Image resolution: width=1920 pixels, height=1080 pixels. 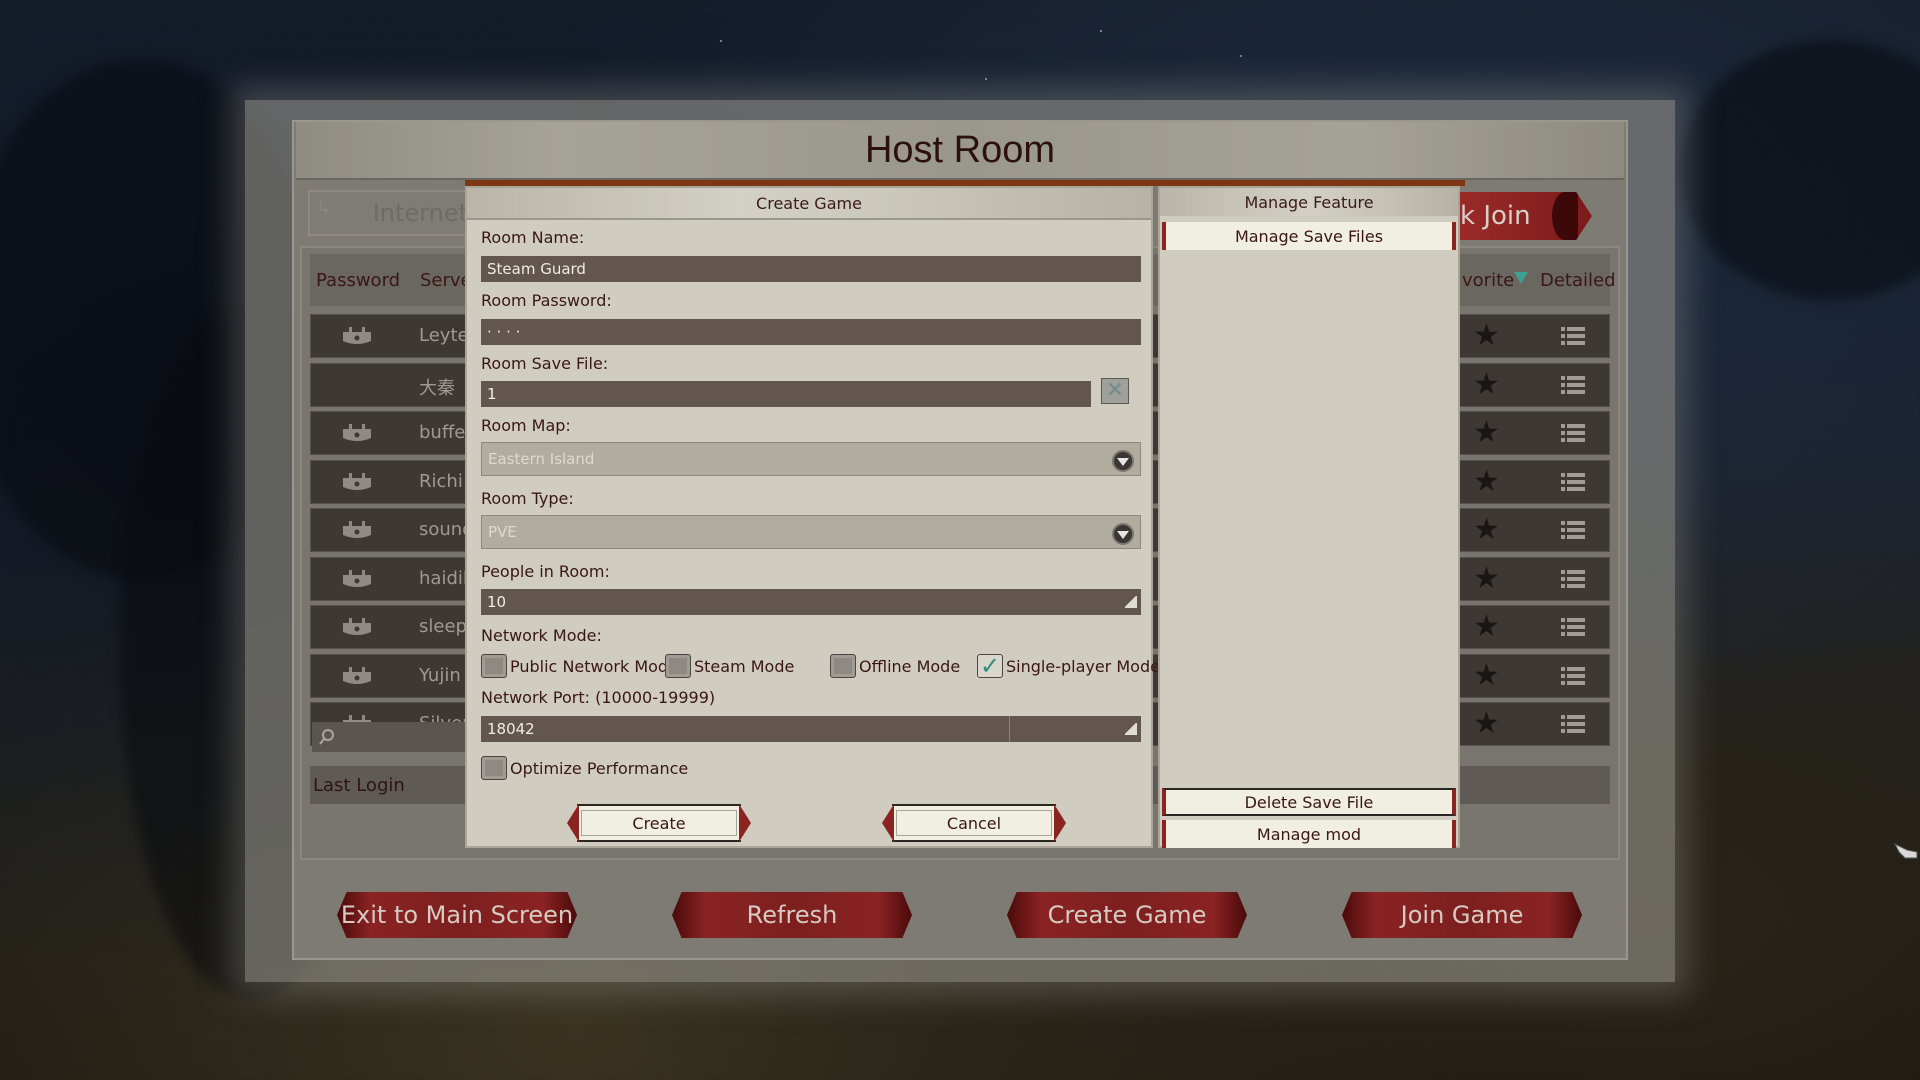 I want to click on cancel-button: Cancel, so click(x=974, y=823).